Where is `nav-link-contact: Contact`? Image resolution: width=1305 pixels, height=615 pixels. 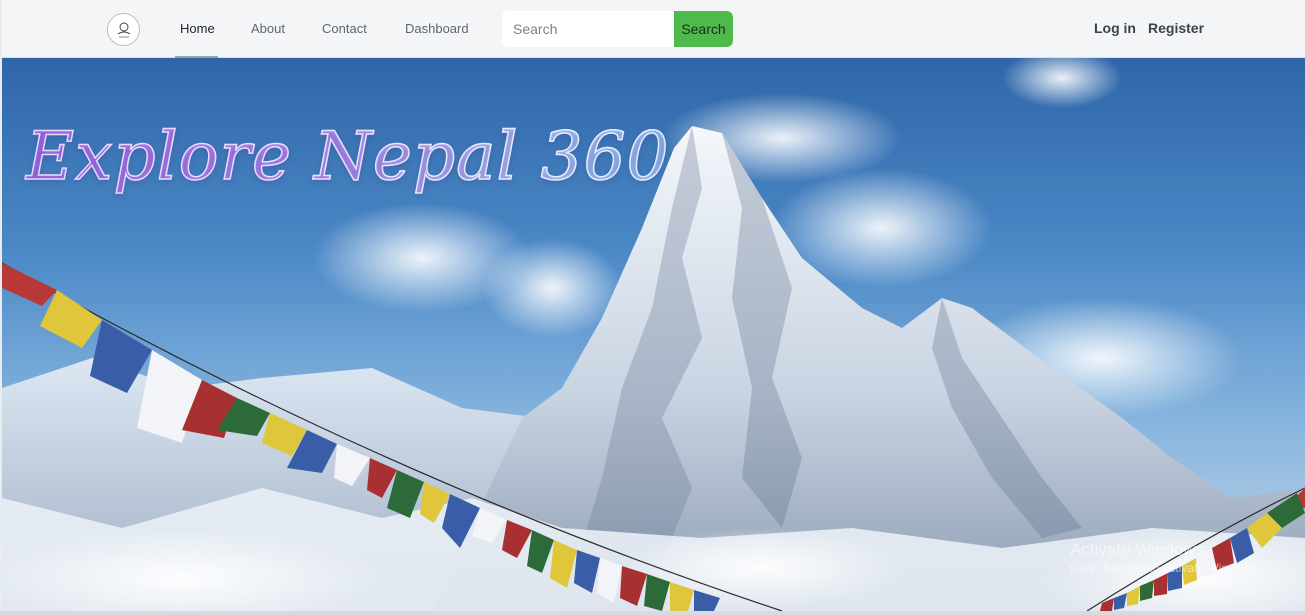
nav-link-contact: Contact is located at coordinates (344, 28).